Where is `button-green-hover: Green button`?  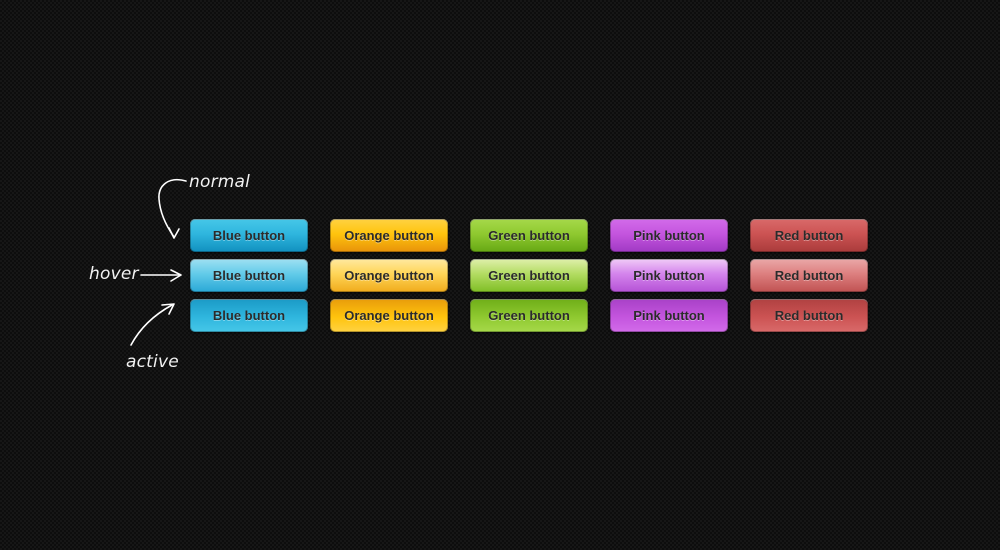
button-green-hover: Green button is located at coordinates (529, 275).